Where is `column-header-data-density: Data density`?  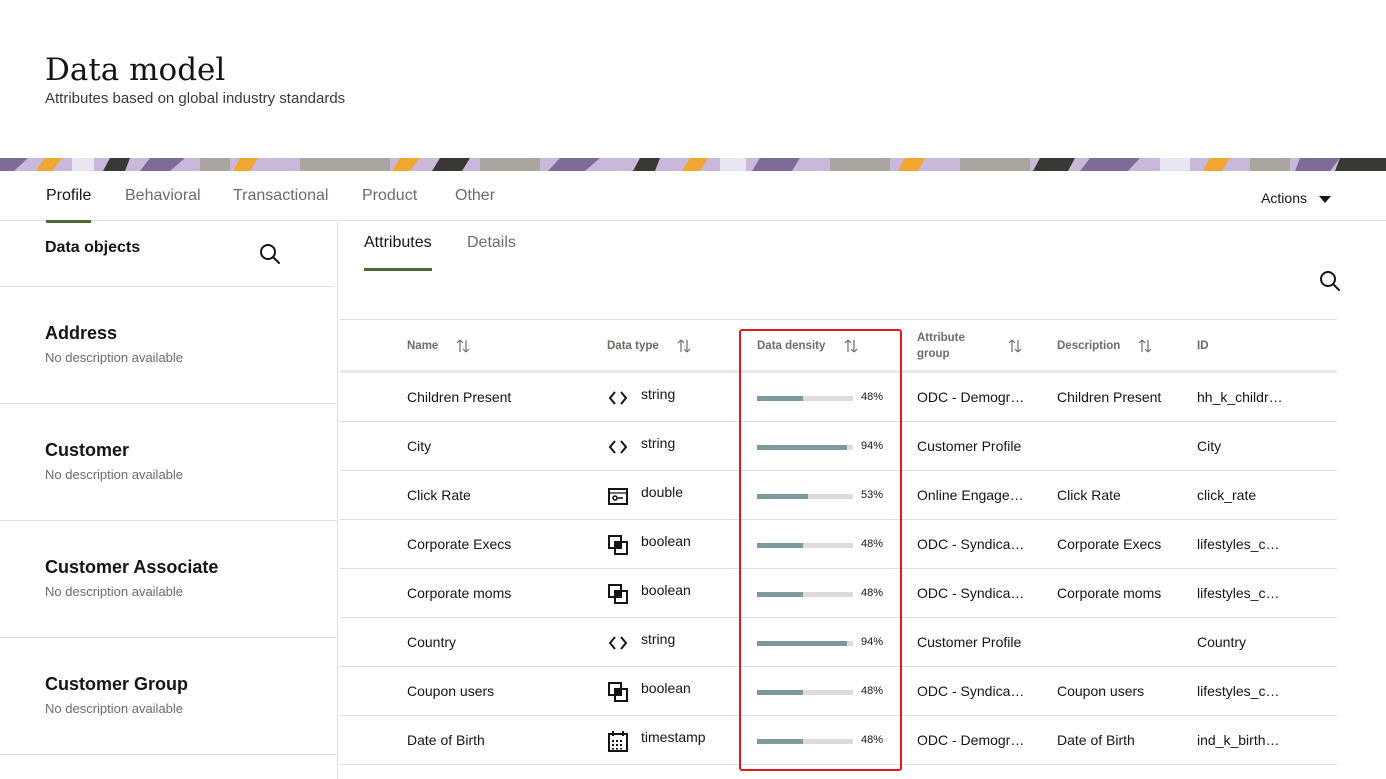 column-header-data-density: Data density is located at coordinates (791, 346).